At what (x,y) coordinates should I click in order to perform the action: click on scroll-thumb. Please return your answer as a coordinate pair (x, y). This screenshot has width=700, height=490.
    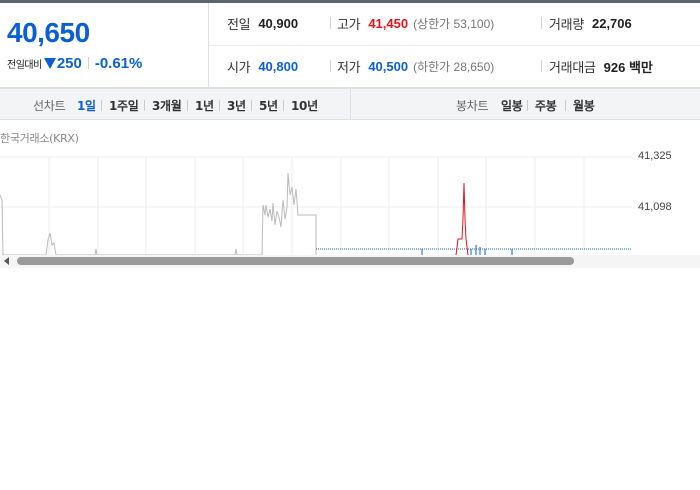
    Looking at the image, I should click on (295, 261).